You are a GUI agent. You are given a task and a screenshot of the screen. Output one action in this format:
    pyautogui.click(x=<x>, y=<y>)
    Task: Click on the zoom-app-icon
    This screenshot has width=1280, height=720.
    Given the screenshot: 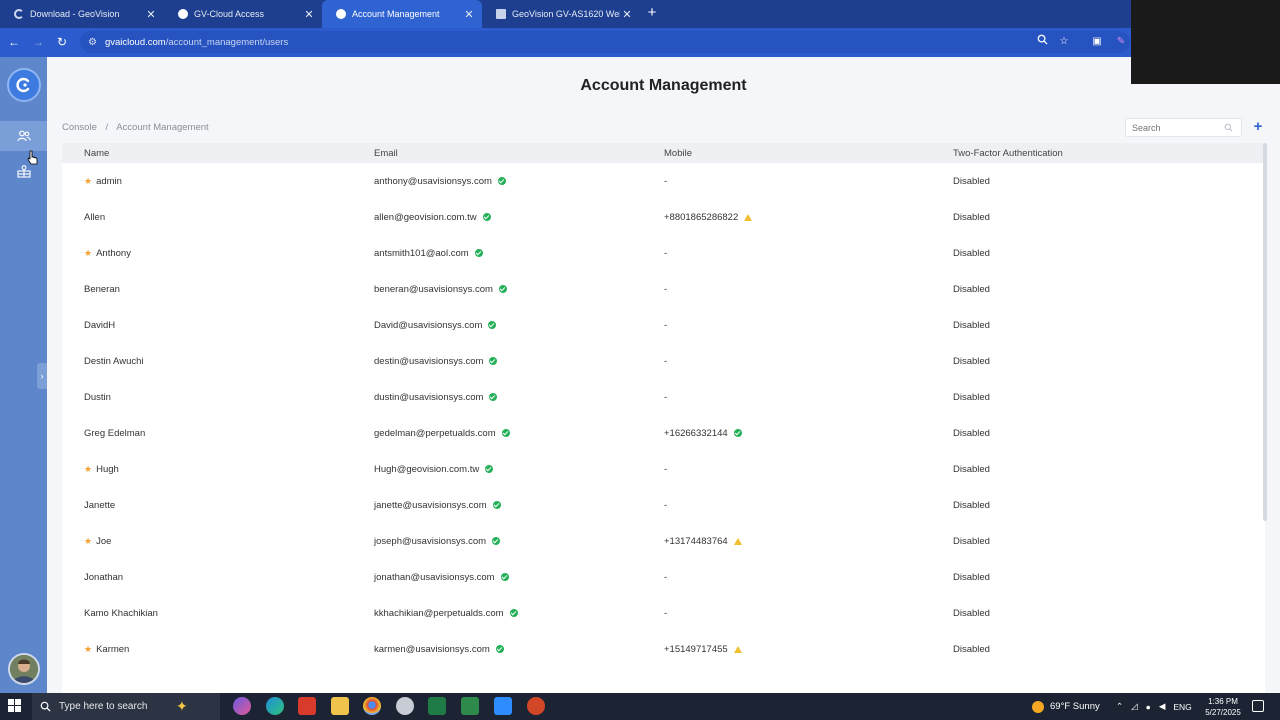 What is the action you would take?
    pyautogui.click(x=503, y=706)
    